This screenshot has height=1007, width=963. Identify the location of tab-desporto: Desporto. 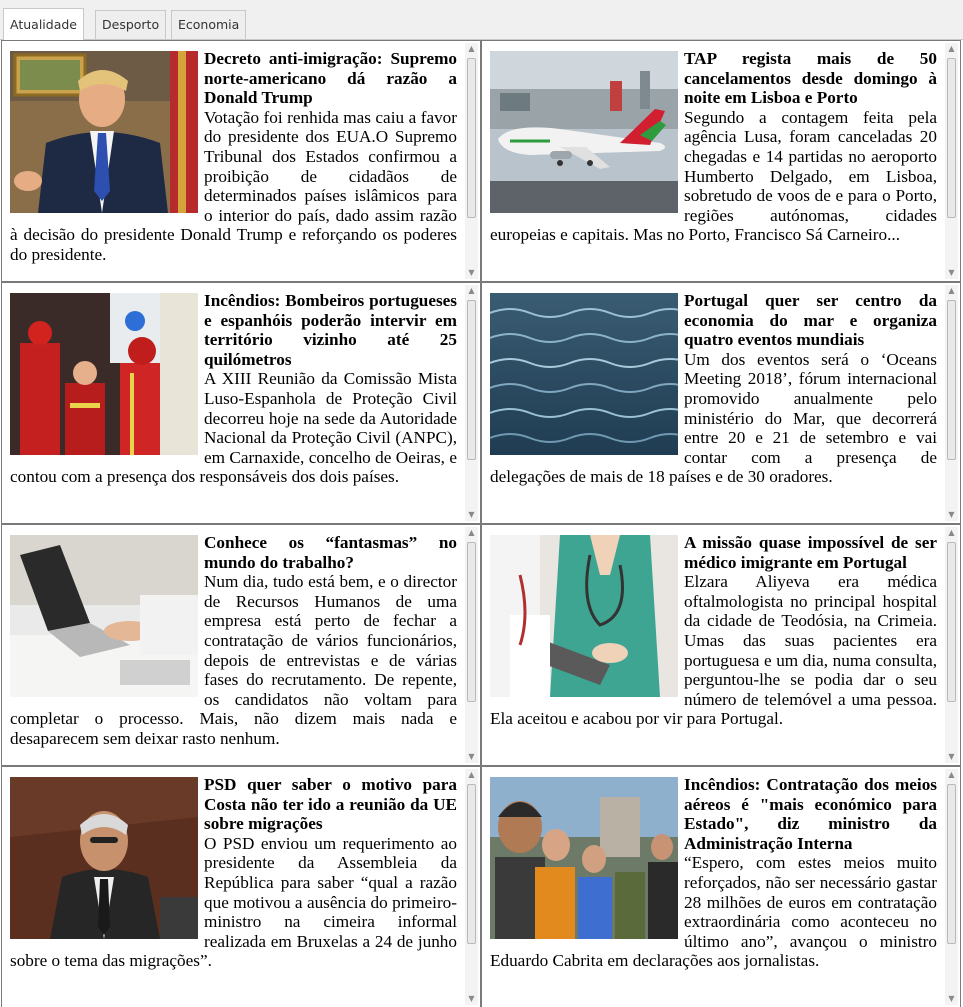
(131, 24).